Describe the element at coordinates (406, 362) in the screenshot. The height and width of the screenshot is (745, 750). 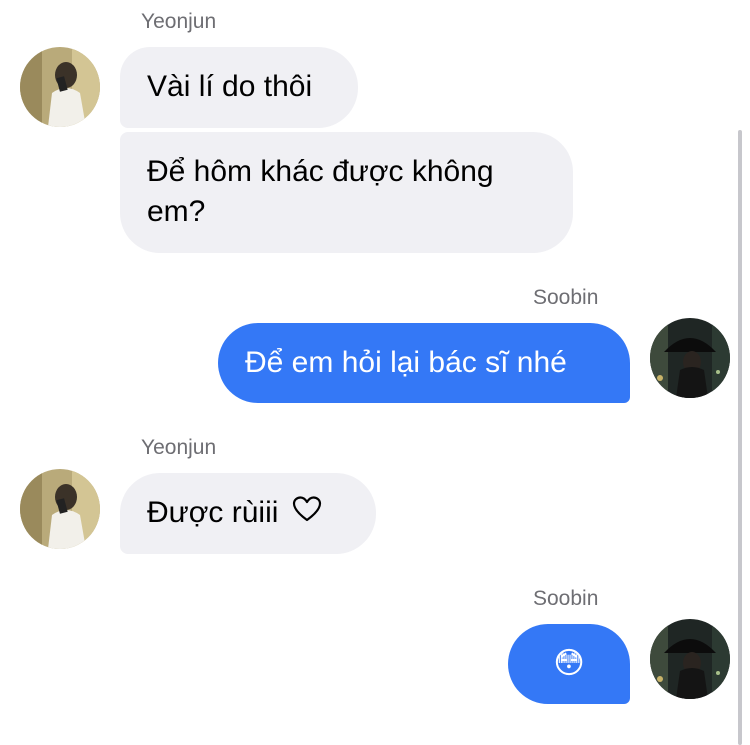
I see `message-text: Để em hỏi lại bác sĩ nhé` at that location.